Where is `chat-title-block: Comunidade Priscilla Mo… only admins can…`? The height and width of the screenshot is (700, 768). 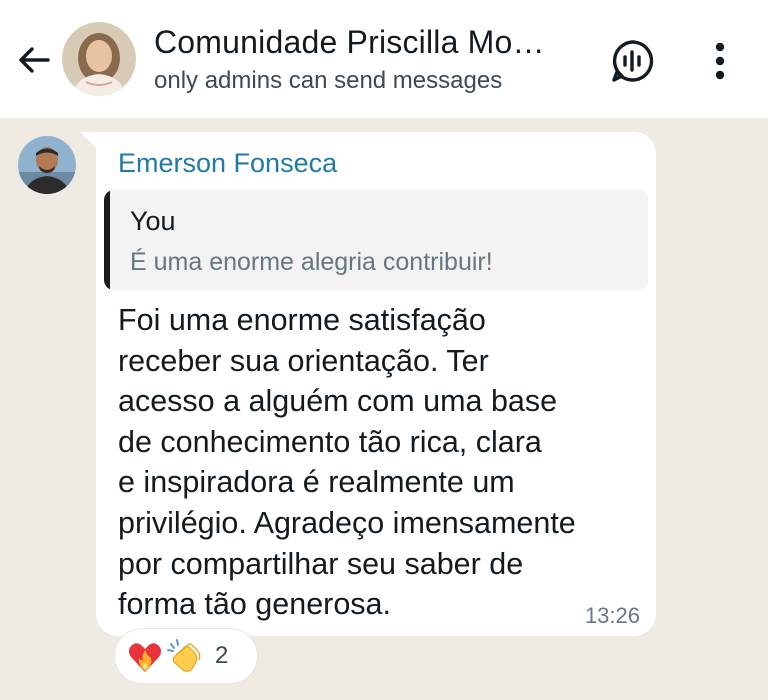
chat-title-block: Comunidade Priscilla Mo… only admins can… is located at coordinates (369, 59).